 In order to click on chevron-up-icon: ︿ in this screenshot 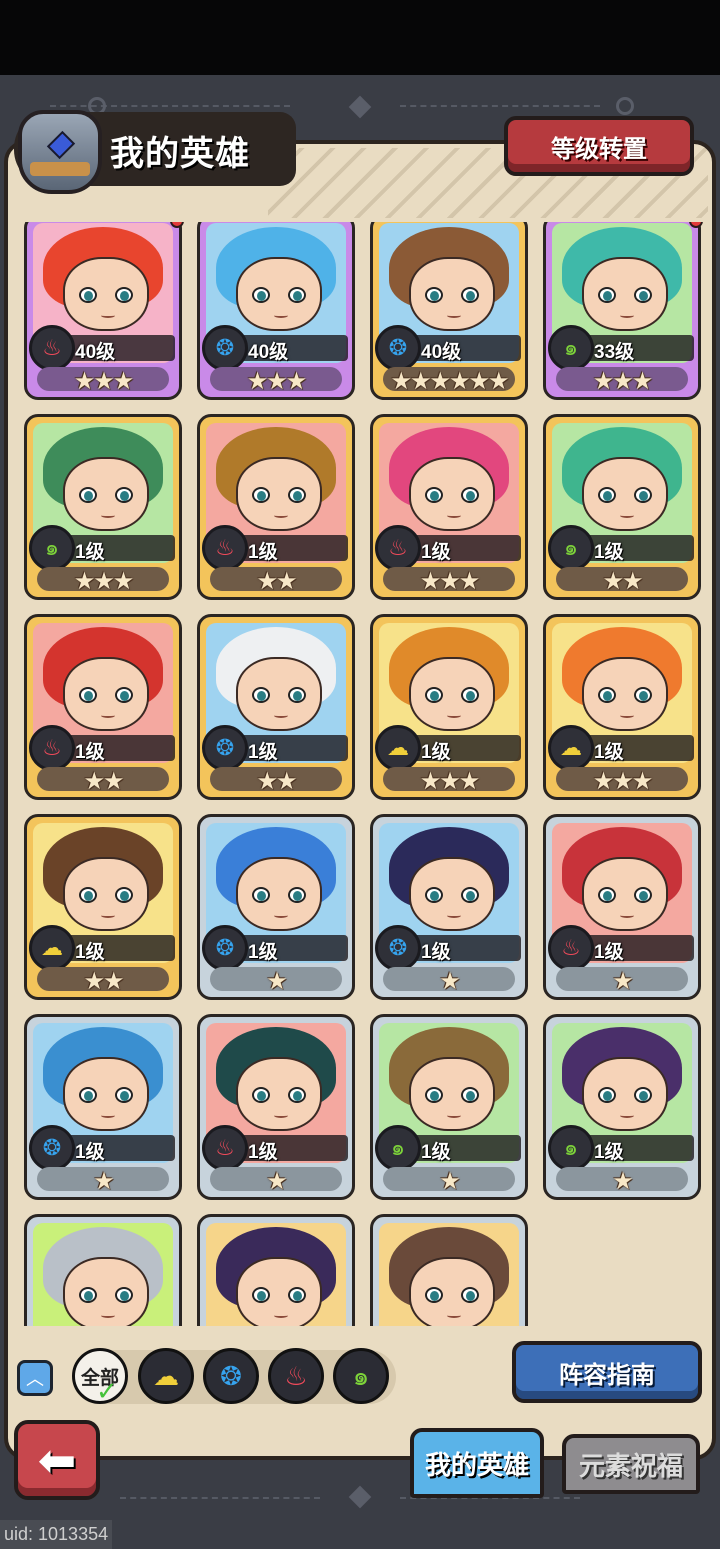, I will do `click(35, 1379)`.